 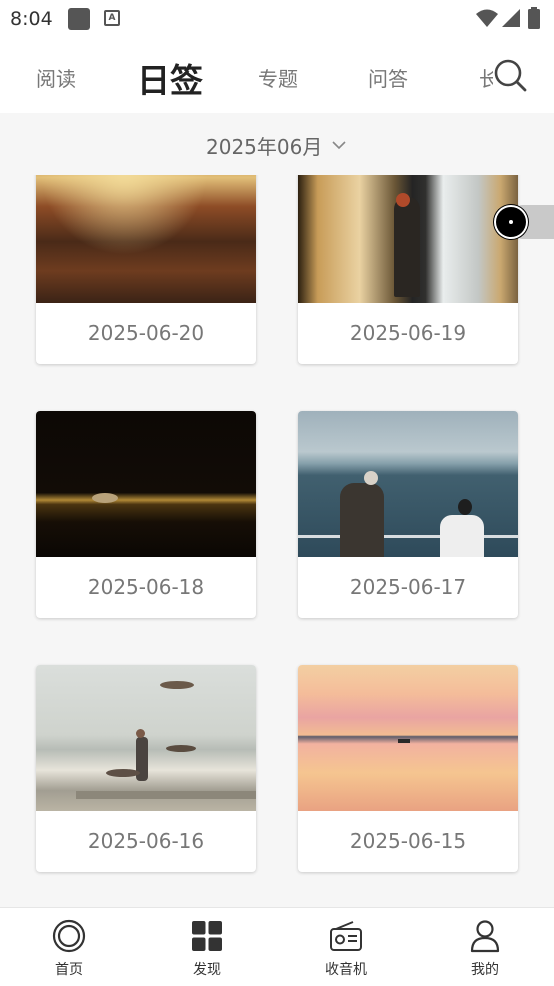 What do you see at coordinates (207, 970) in the screenshot?
I see `nav-label: 发现` at bounding box center [207, 970].